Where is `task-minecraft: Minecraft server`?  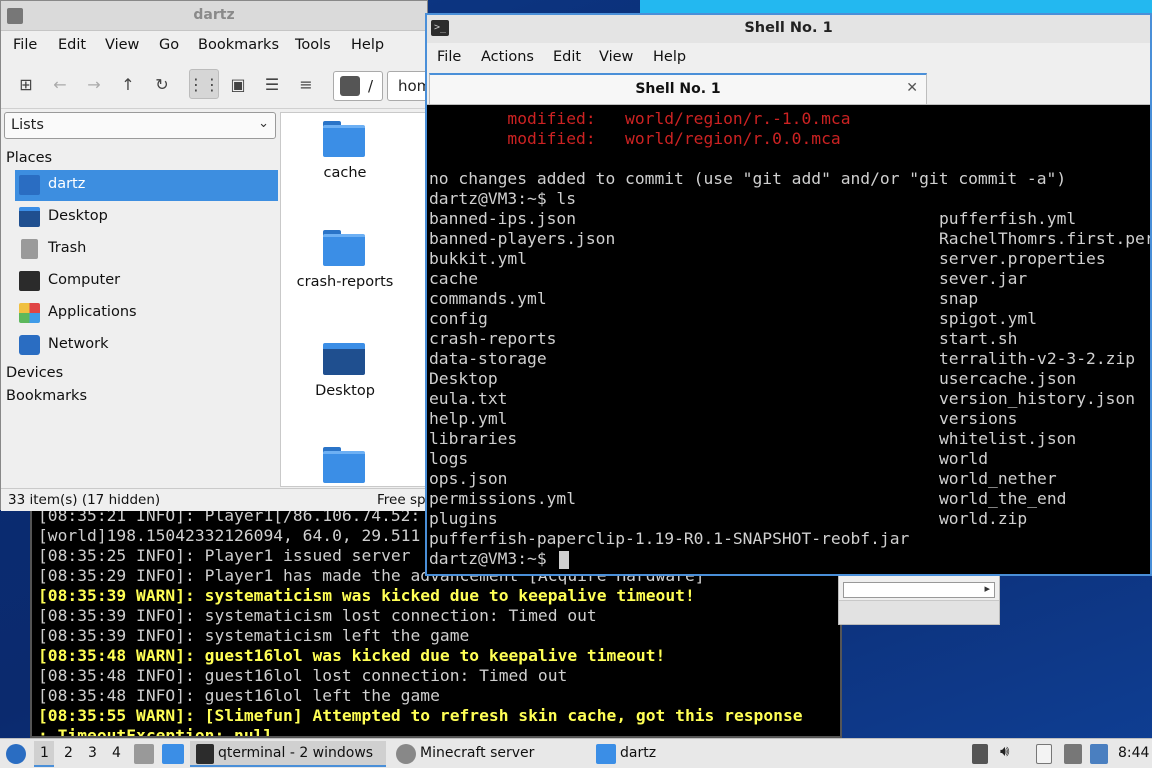 task-minecraft: Minecraft server is located at coordinates (477, 753).